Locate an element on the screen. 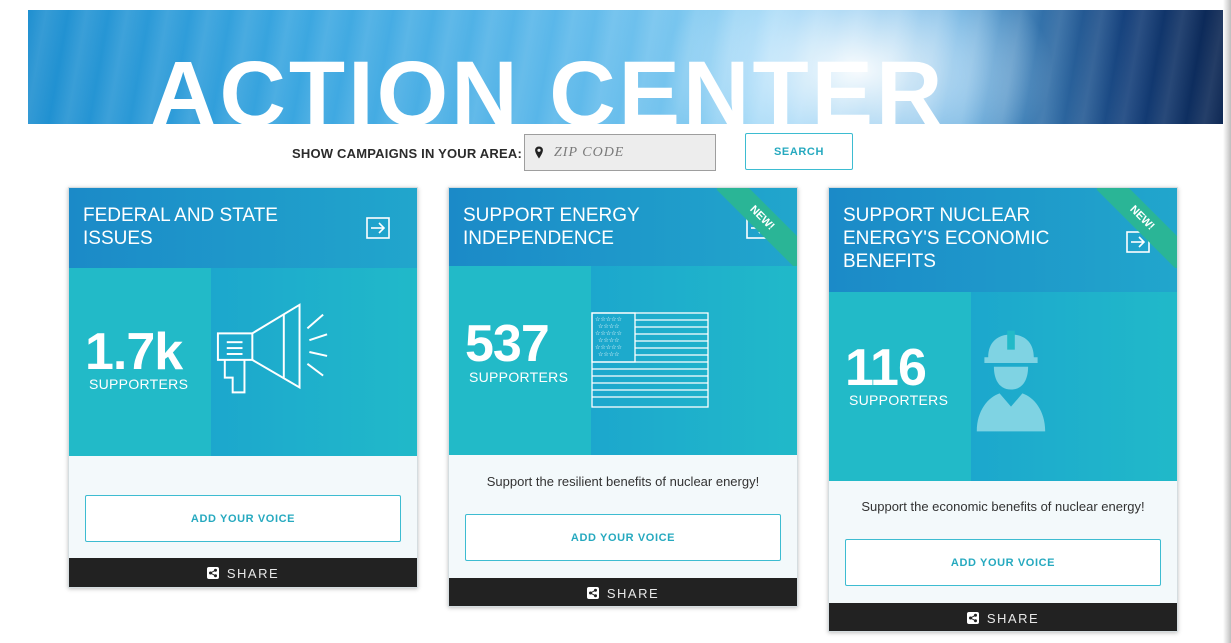 The height and width of the screenshot is (643, 1231). stats-panel: 1.7k SUPPORTERS is located at coordinates (243, 362).